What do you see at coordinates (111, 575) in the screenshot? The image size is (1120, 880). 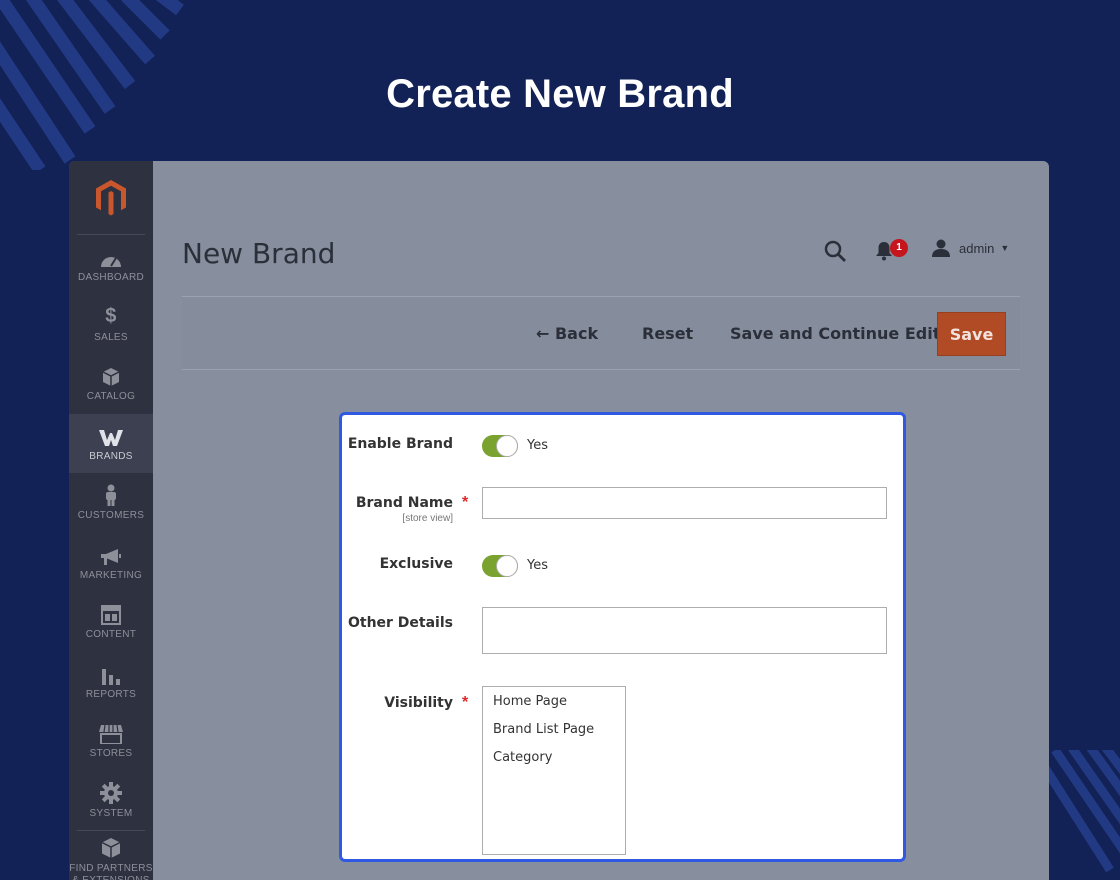 I see `sidebar-item-label: MARKETING` at bounding box center [111, 575].